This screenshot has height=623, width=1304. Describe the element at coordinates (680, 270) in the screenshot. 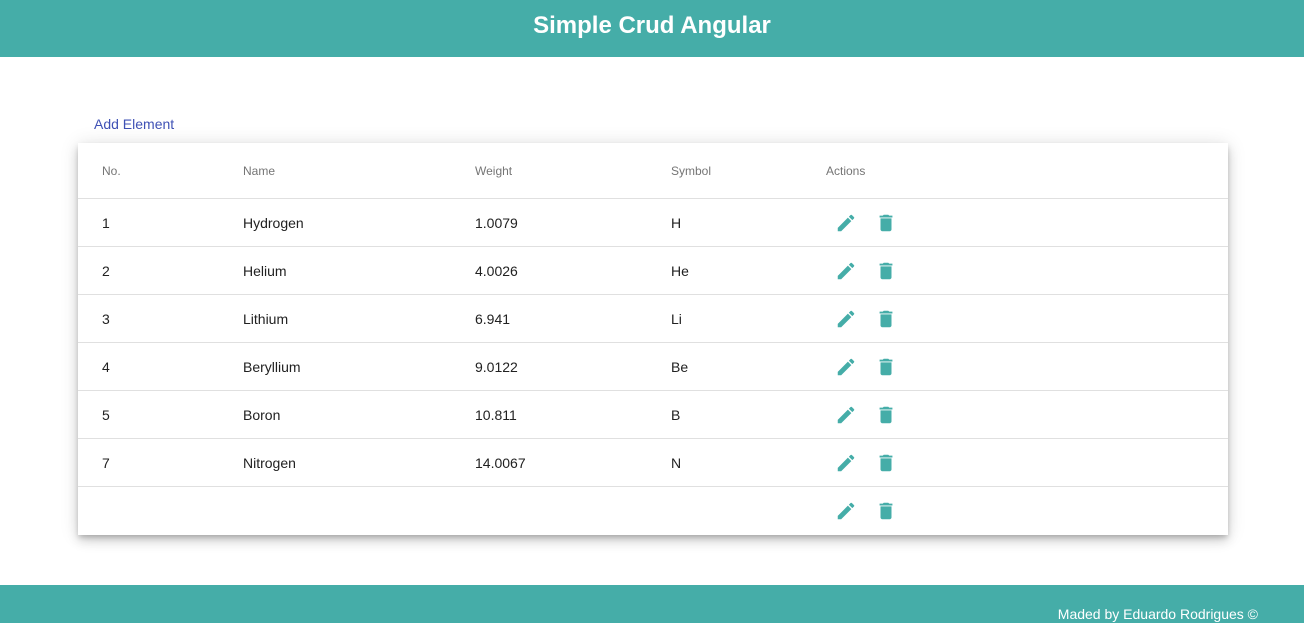

I see `cell-symbol: He` at that location.